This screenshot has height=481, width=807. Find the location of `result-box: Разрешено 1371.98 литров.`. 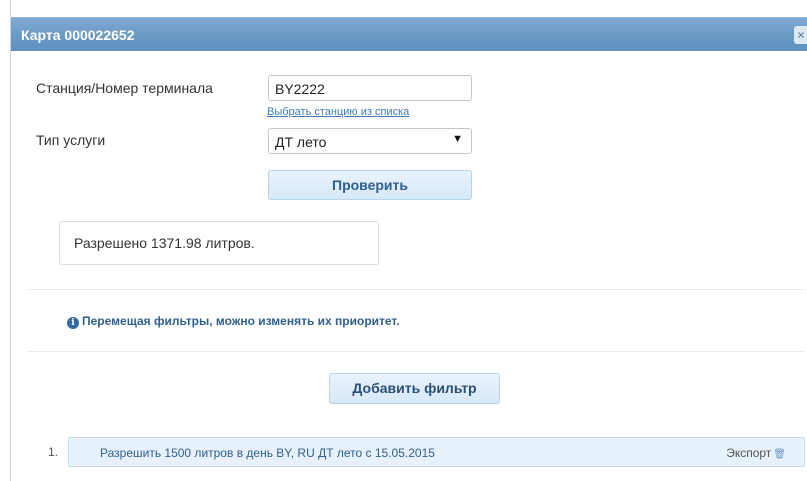

result-box: Разрешено 1371.98 литров. is located at coordinates (219, 243).